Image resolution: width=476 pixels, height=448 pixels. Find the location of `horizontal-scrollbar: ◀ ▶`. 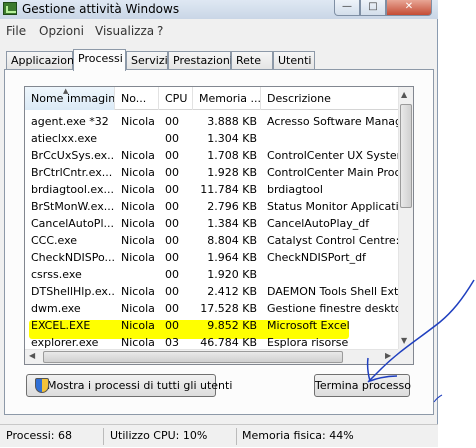

horizontal-scrollbar: ◀ ▶ is located at coordinates (211, 356).